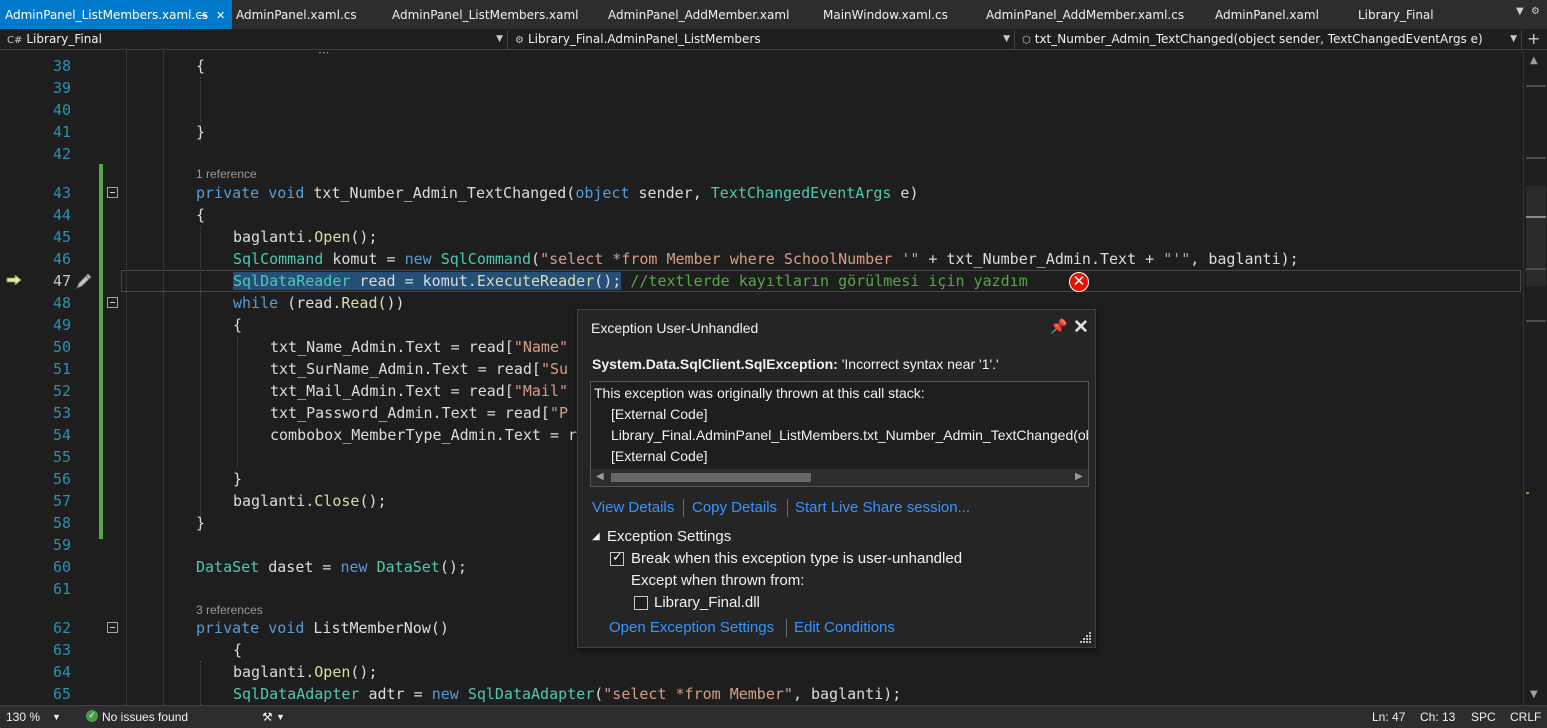 This screenshot has width=1547, height=728. Describe the element at coordinates (1267, 14) in the screenshot. I see `tab-adminpanel-xaml: AdminPanel.xaml` at that location.